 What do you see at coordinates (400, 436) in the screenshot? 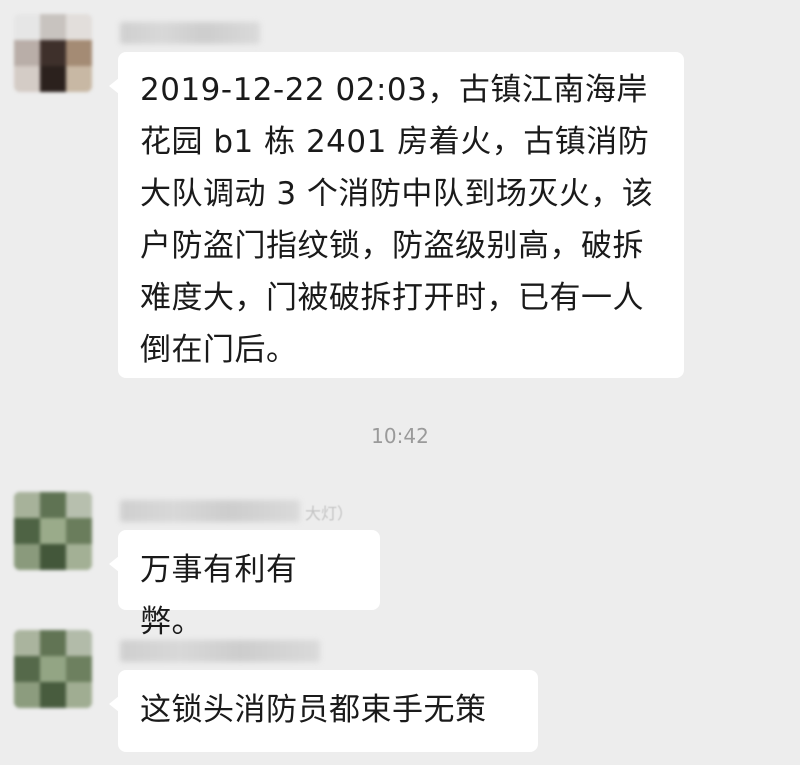
I see `timestamp: 10:42` at bounding box center [400, 436].